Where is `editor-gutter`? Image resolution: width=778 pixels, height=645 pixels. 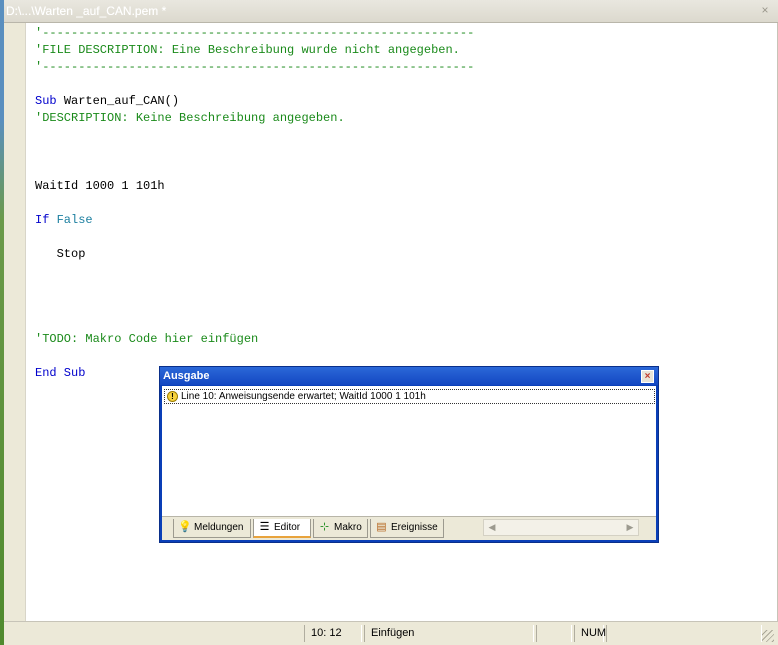
editor-gutter is located at coordinates (15, 322).